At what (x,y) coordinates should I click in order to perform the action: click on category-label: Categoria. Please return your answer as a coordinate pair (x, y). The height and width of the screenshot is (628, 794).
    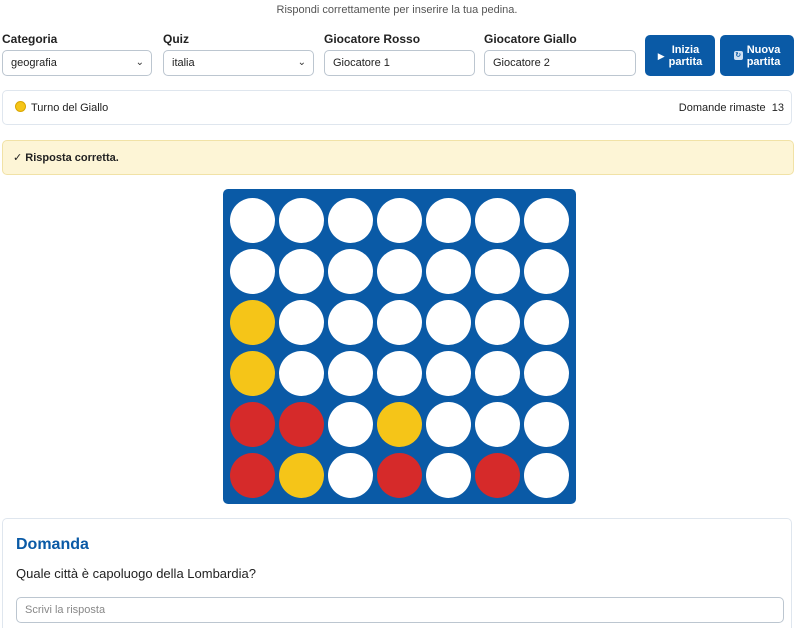
    Looking at the image, I should click on (30, 39).